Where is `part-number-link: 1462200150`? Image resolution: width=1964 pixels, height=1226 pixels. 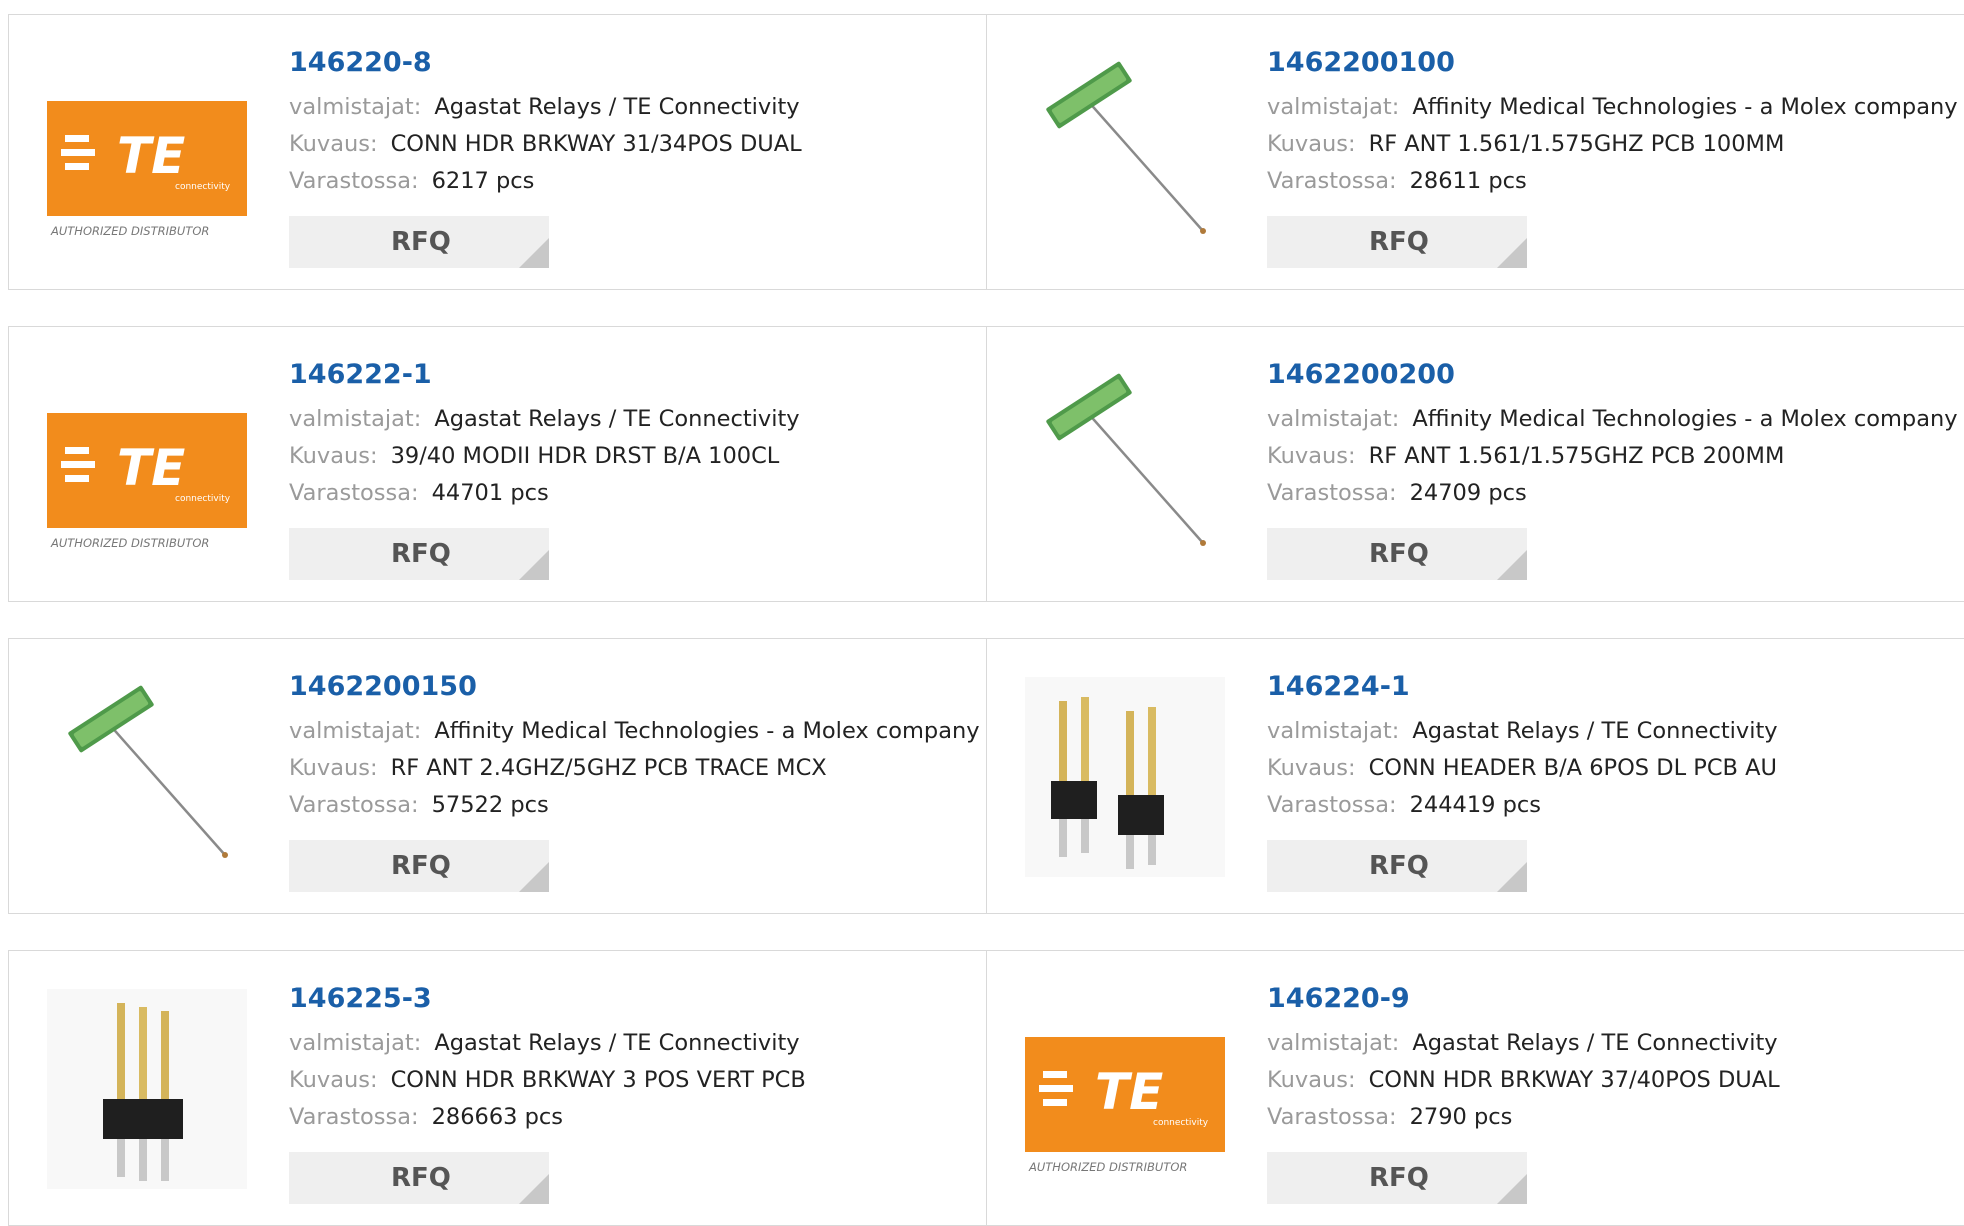
part-number-link: 1462200150 is located at coordinates (637, 687).